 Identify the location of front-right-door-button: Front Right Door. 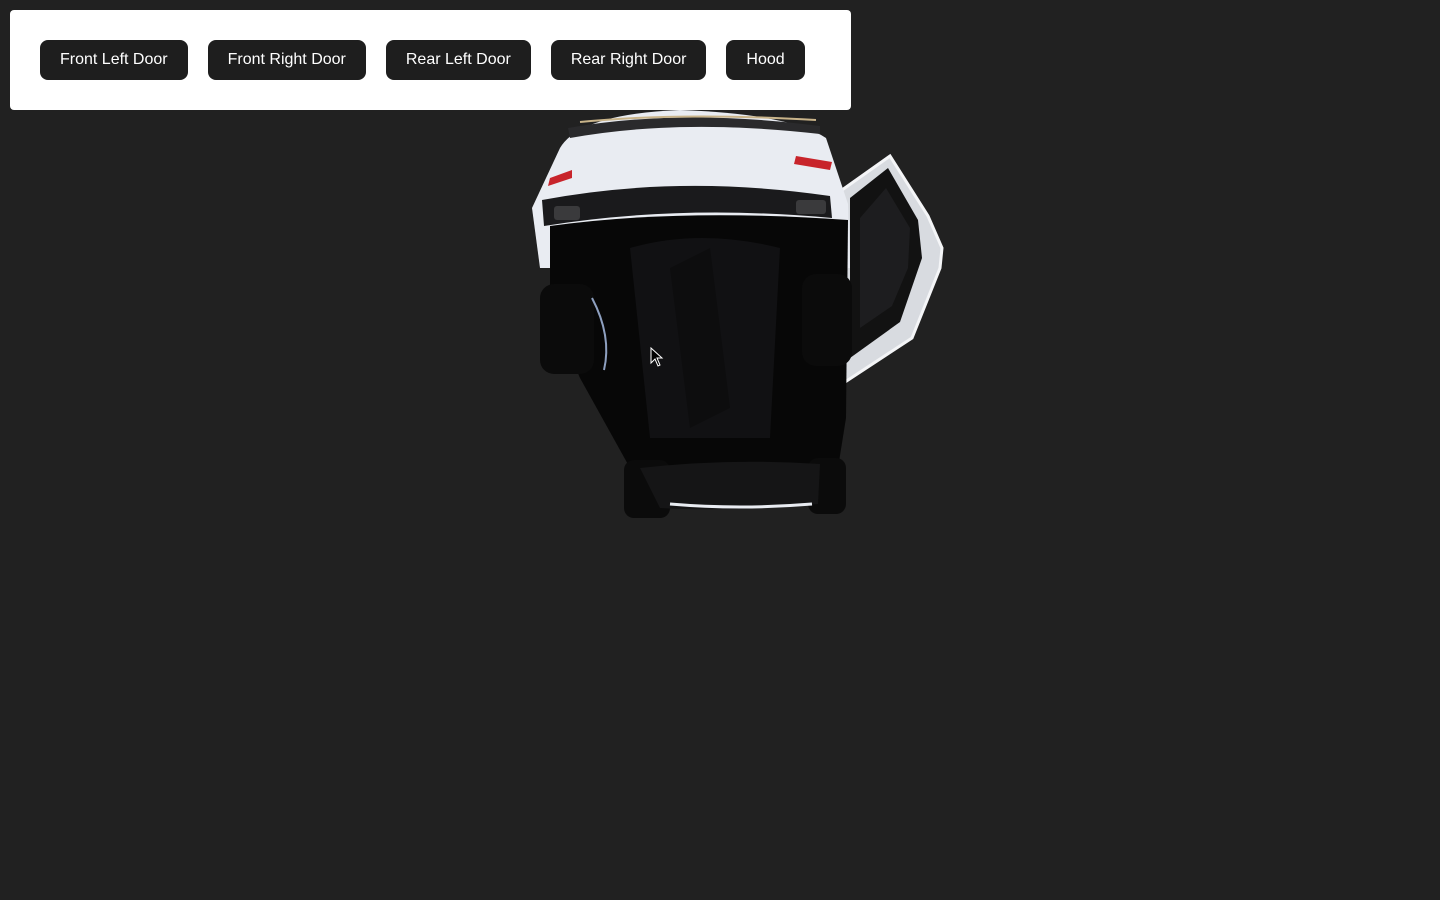
(286, 60).